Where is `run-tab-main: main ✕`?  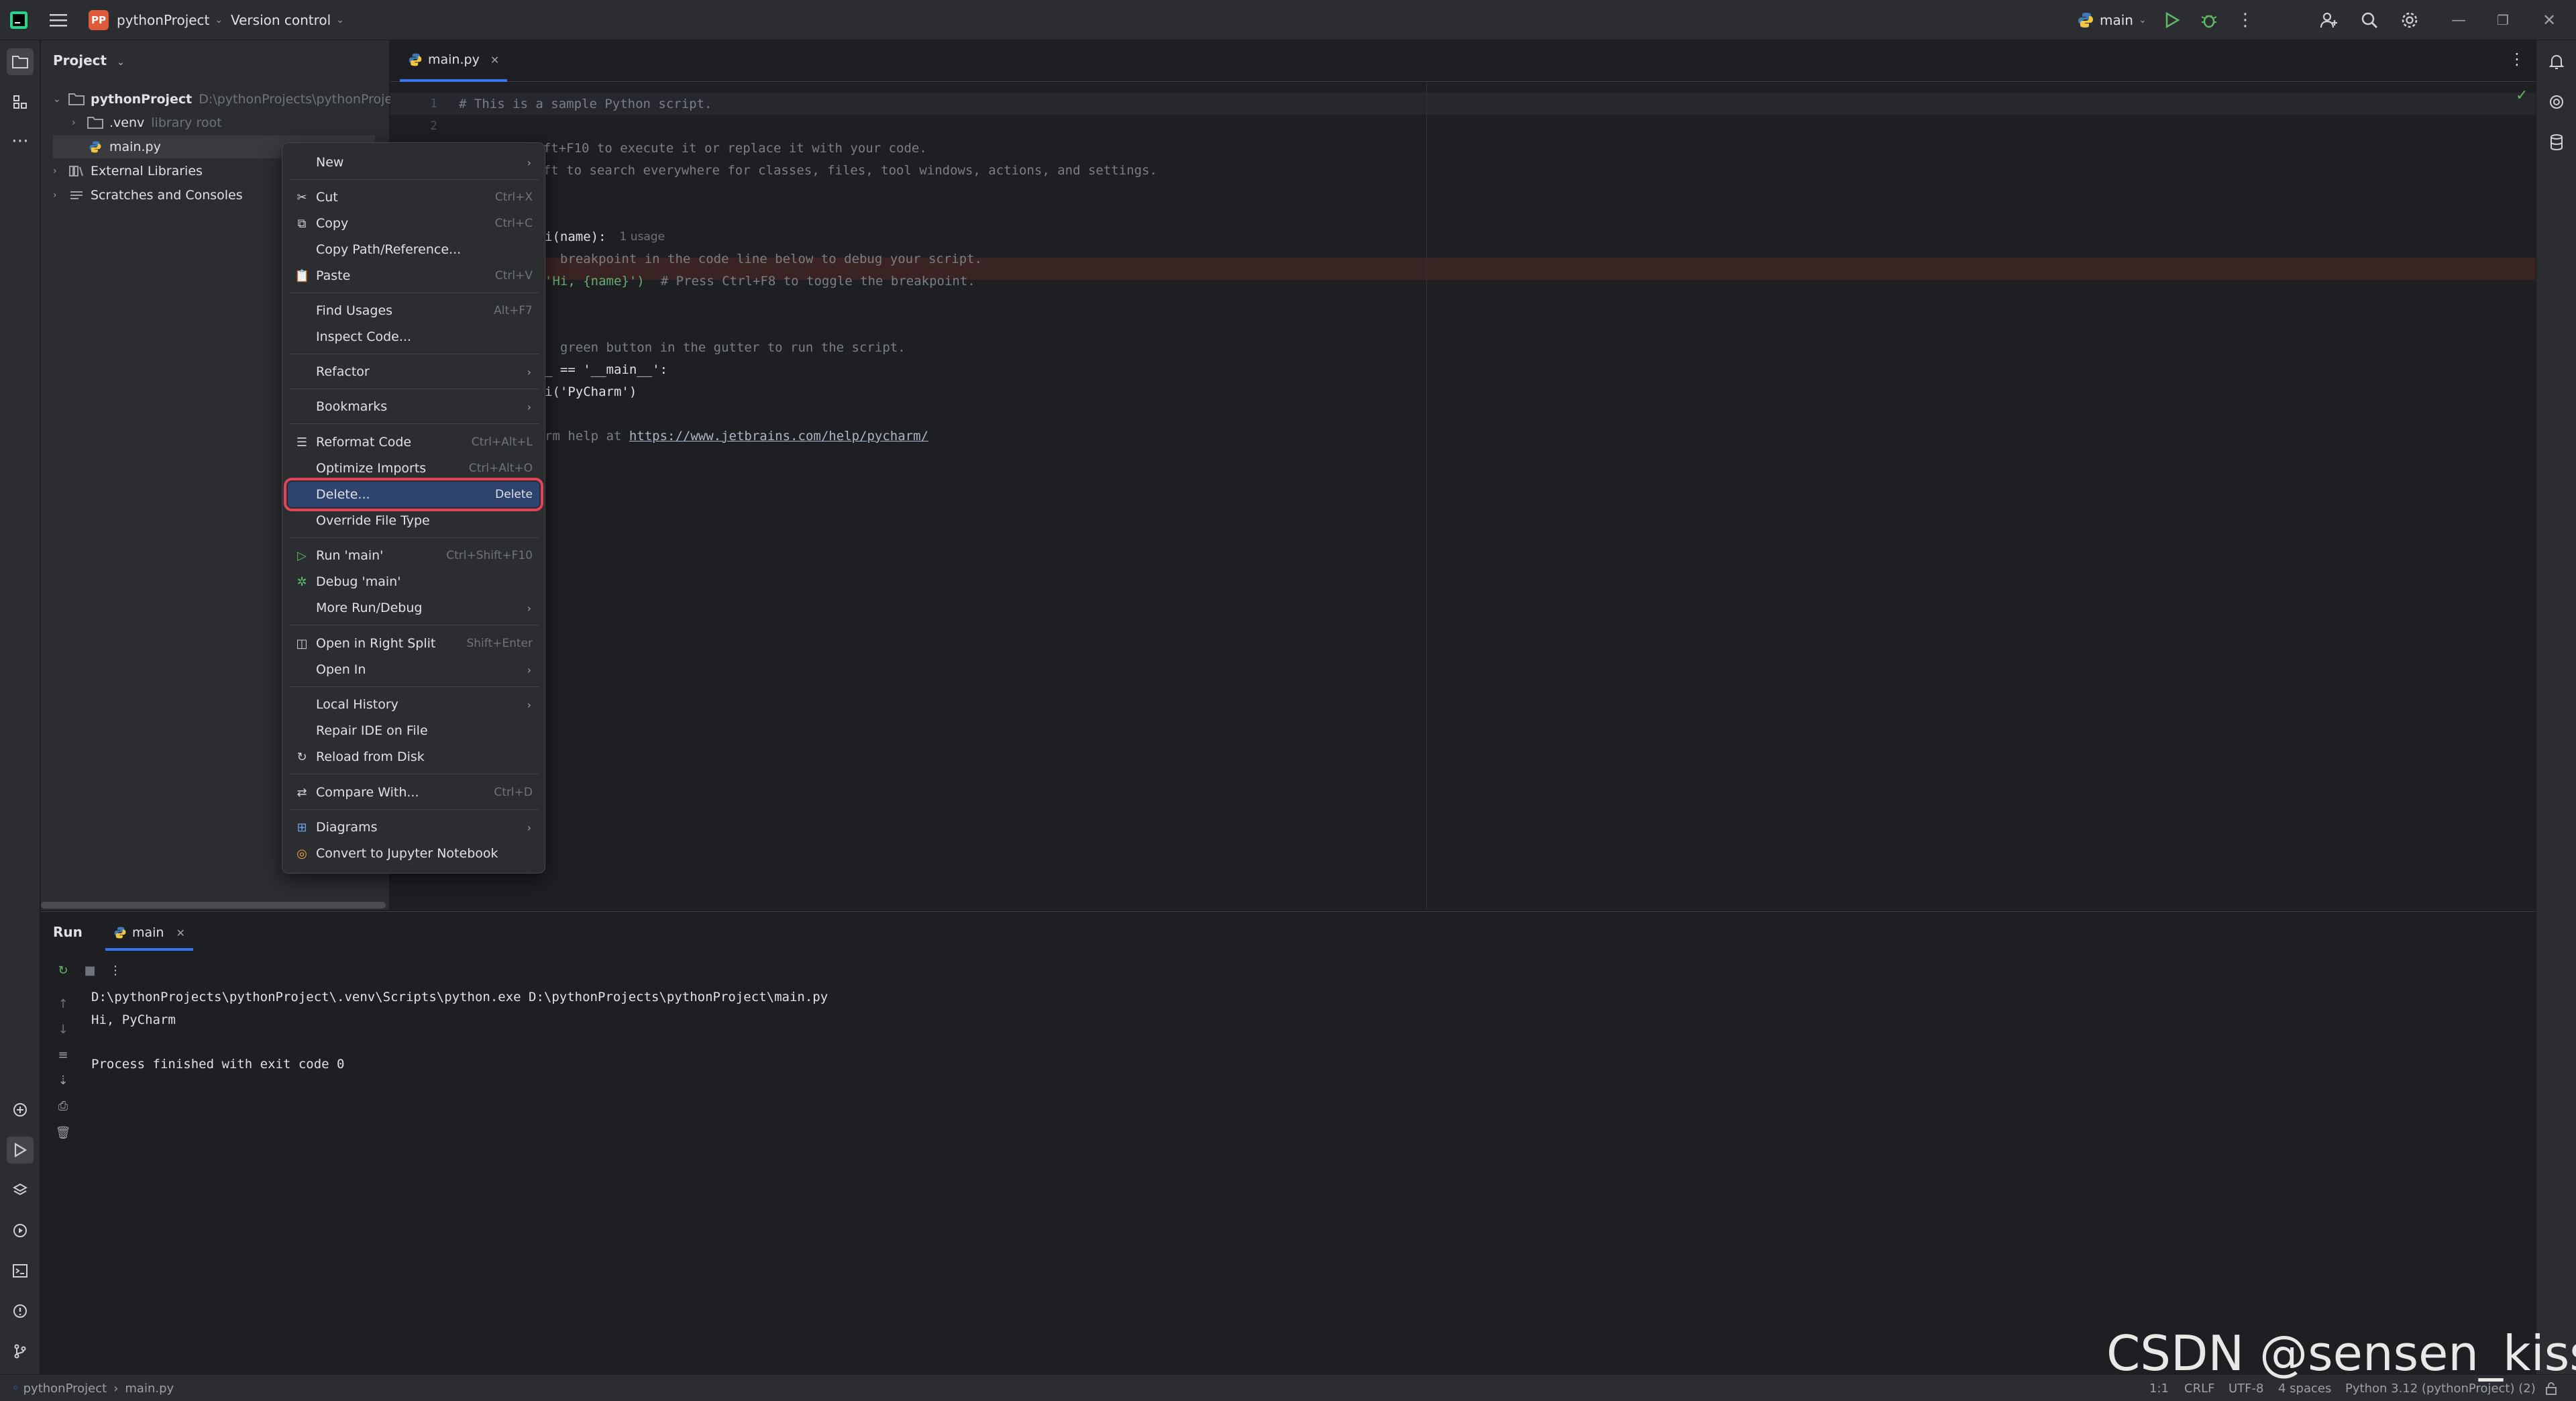
run-tab-main: main ✕ is located at coordinates (149, 934).